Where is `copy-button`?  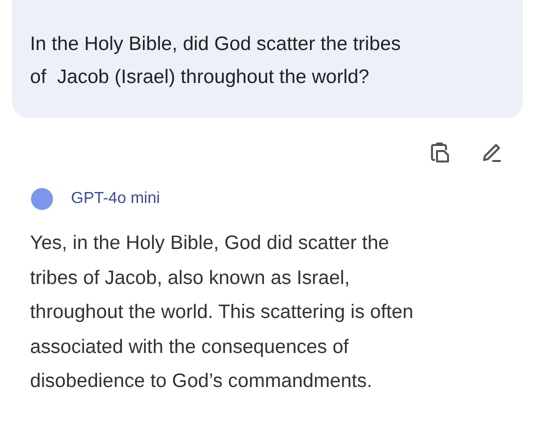 copy-button is located at coordinates (440, 152).